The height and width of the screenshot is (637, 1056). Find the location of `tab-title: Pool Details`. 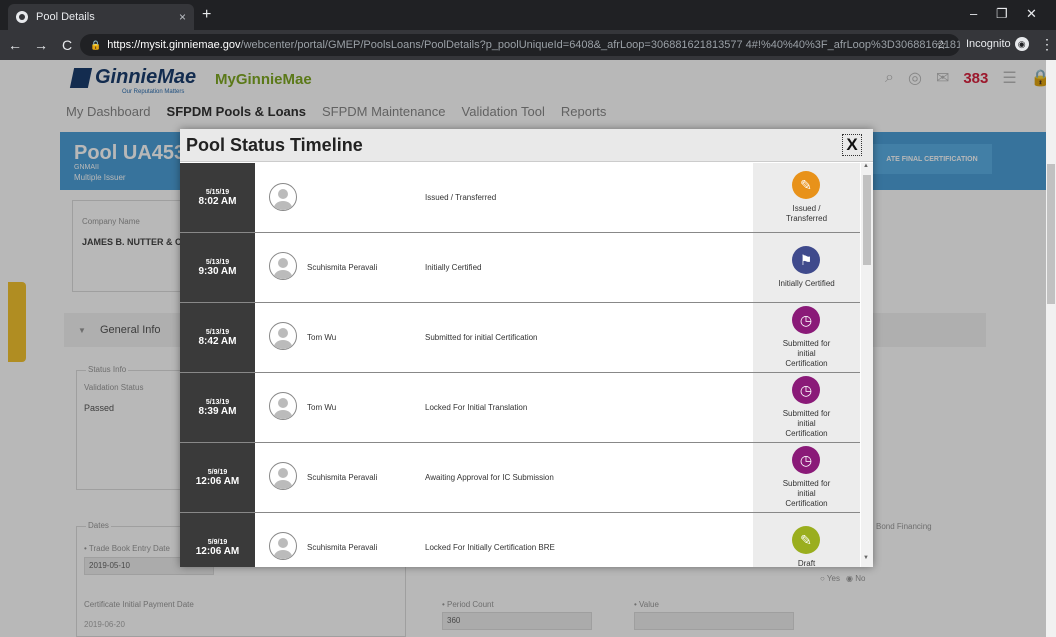

tab-title: Pool Details is located at coordinates (65, 17).